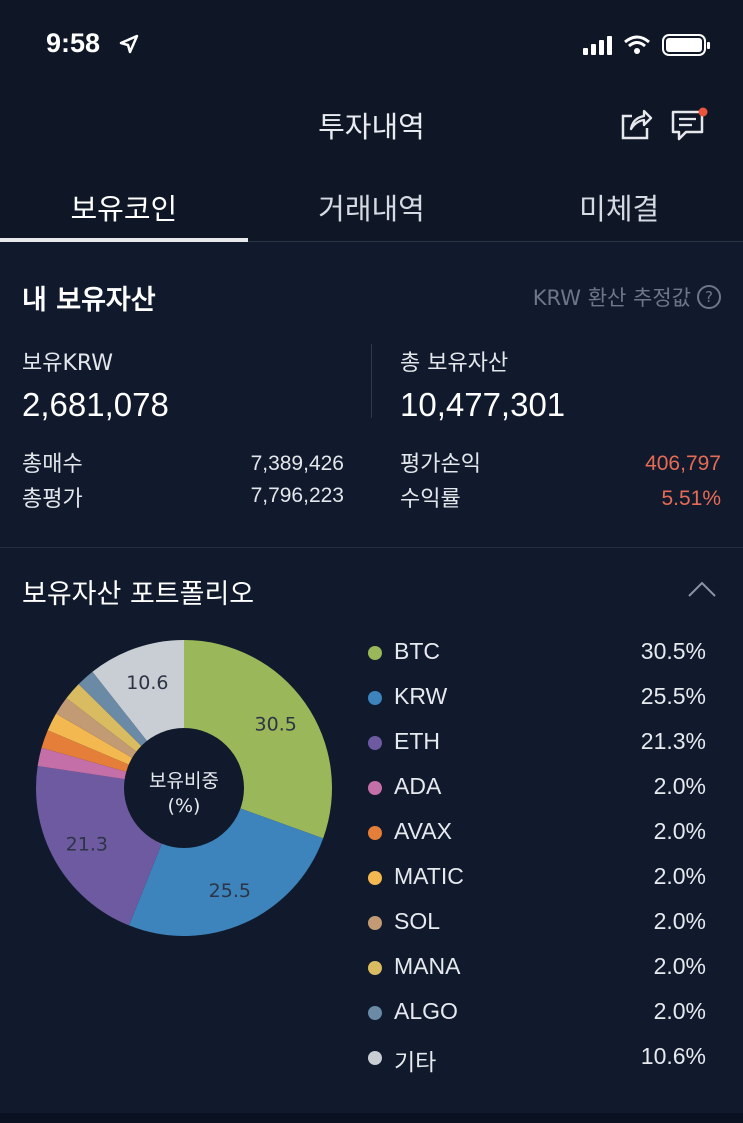 The width and height of the screenshot is (743, 1123). I want to click on legend-name: KRW, so click(421, 696).